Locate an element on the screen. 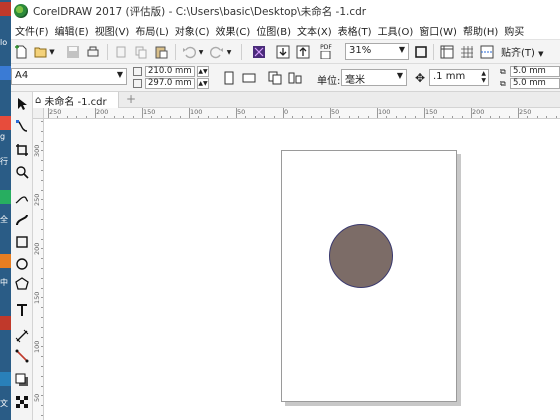 This screenshot has width=560, height=420. width-icon is located at coordinates (137, 71).